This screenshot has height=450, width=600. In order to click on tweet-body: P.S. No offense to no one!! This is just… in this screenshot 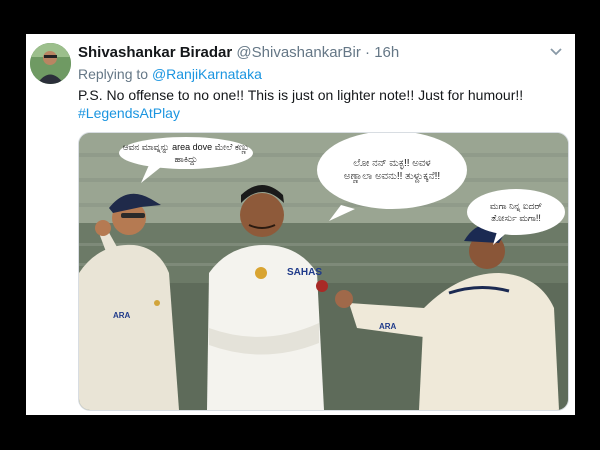, I will do `click(321, 104)`.